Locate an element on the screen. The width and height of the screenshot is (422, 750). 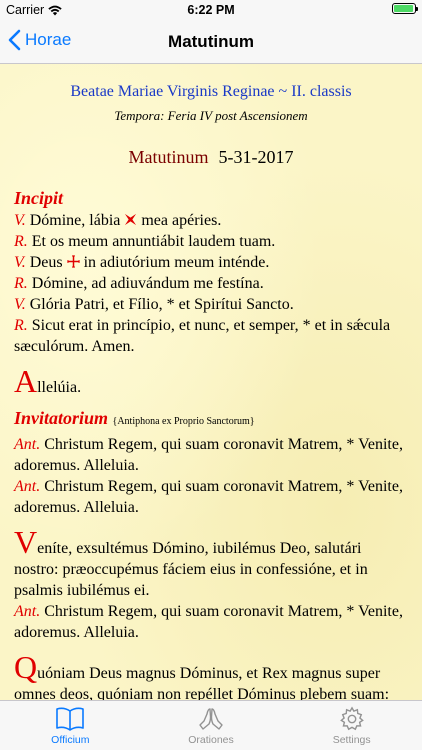
navigation-bar: Horae Matutinum is located at coordinates (211, 42).